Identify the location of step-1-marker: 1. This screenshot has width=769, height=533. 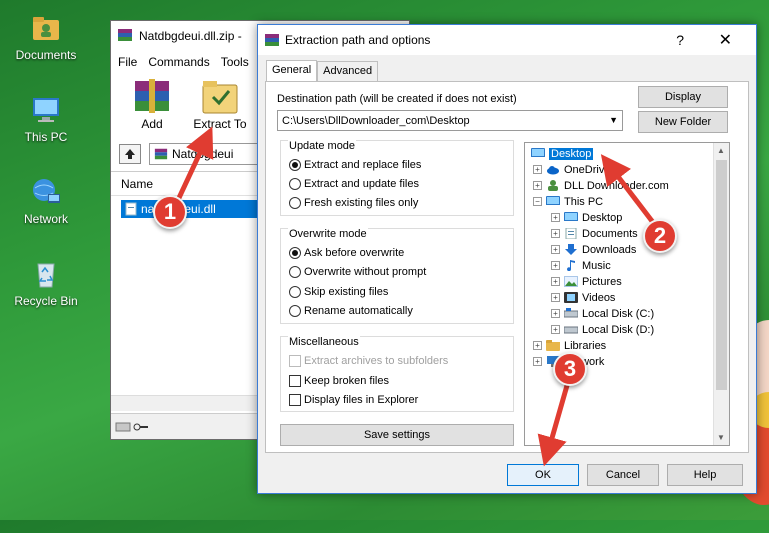
(170, 212).